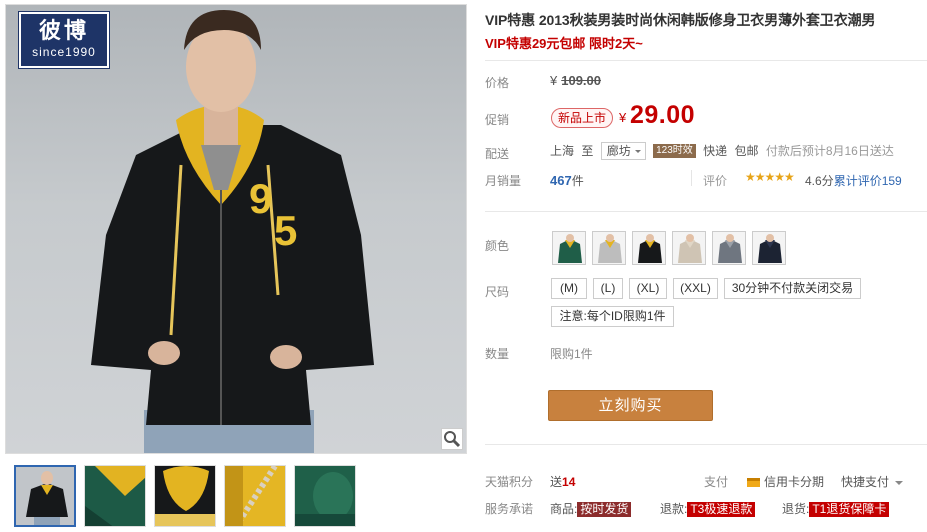 The width and height of the screenshot is (927, 532). I want to click on shipping-cost: 包邮, so click(746, 151).